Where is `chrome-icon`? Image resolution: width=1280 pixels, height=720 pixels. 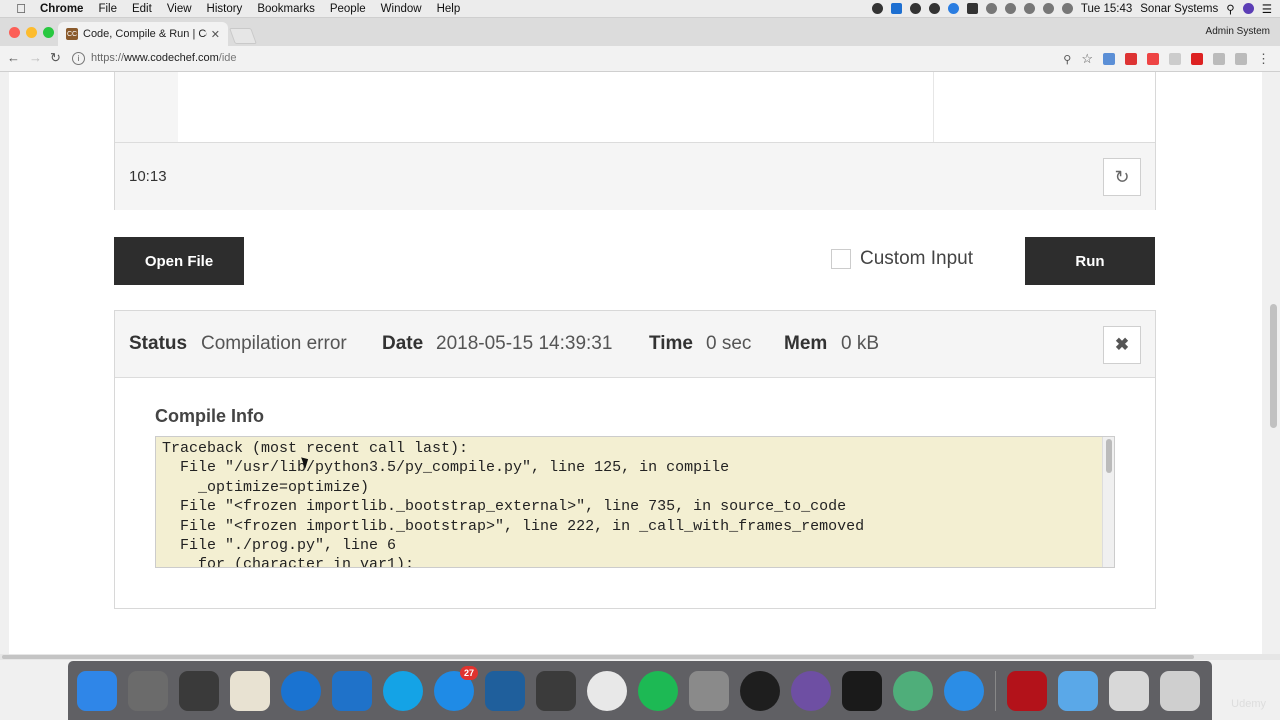 chrome-icon is located at coordinates (607, 690).